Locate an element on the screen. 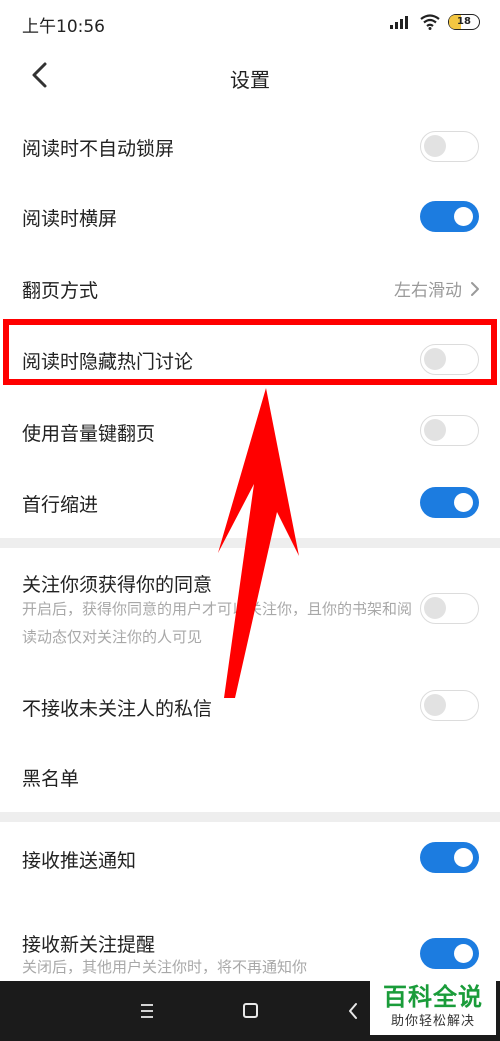 This screenshot has width=500, height=1041. watermark: 百科全说 助你轻松解决 is located at coordinates (433, 1008).